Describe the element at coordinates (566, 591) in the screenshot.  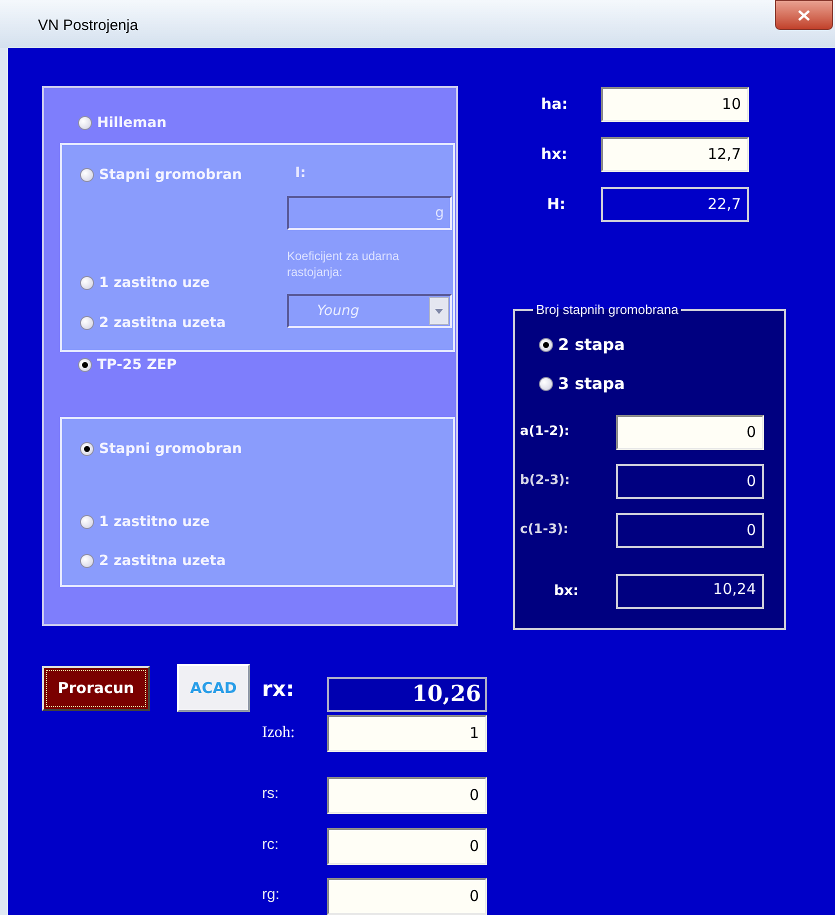
I see `field-label: bx:` at that location.